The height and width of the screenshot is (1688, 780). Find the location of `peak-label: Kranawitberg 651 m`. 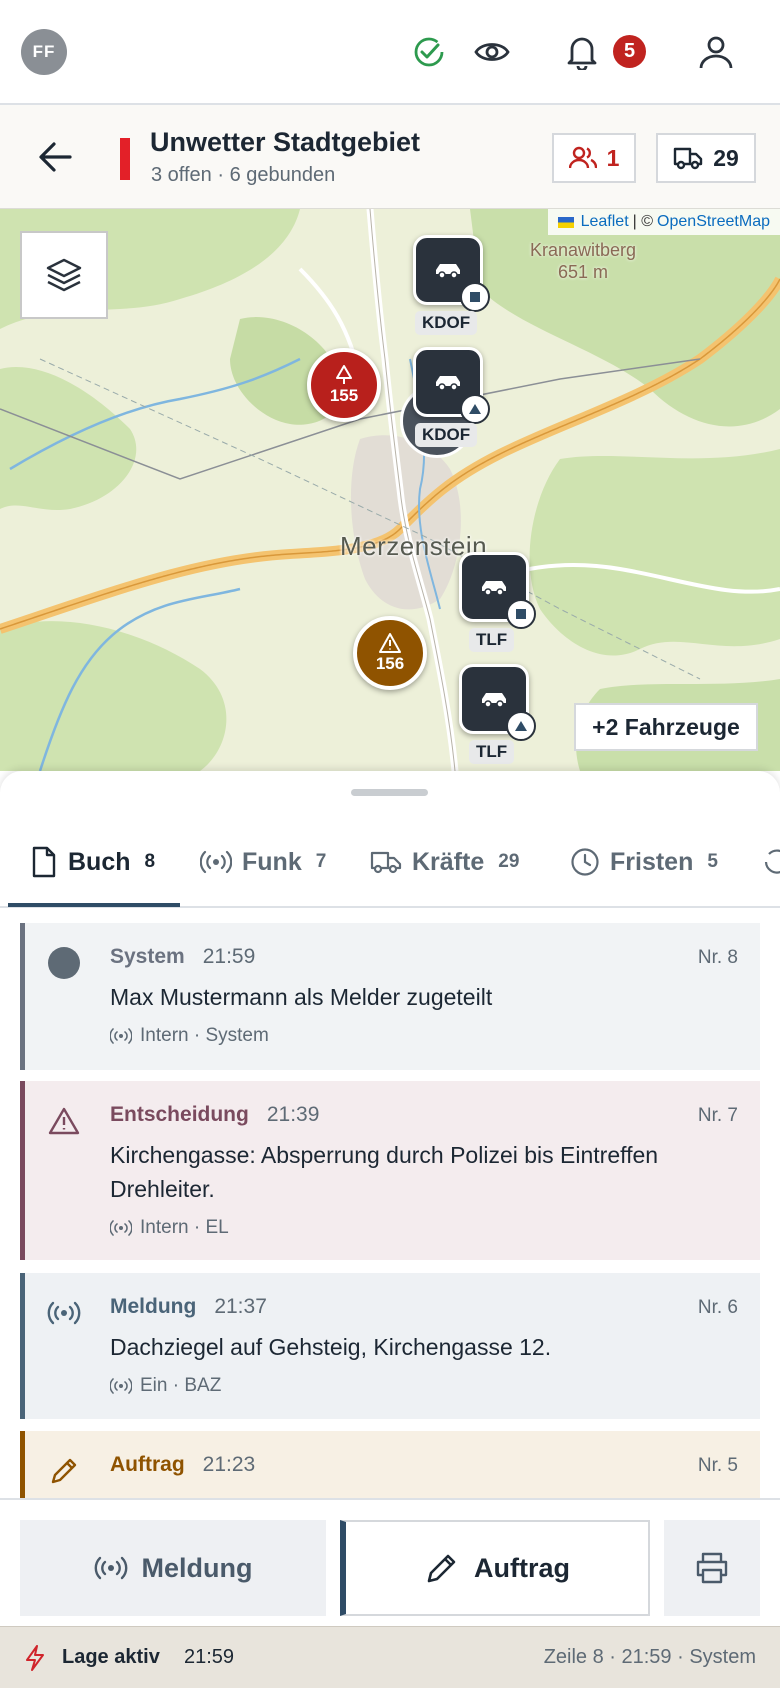

peak-label: Kranawitberg 651 m is located at coordinates (583, 261).